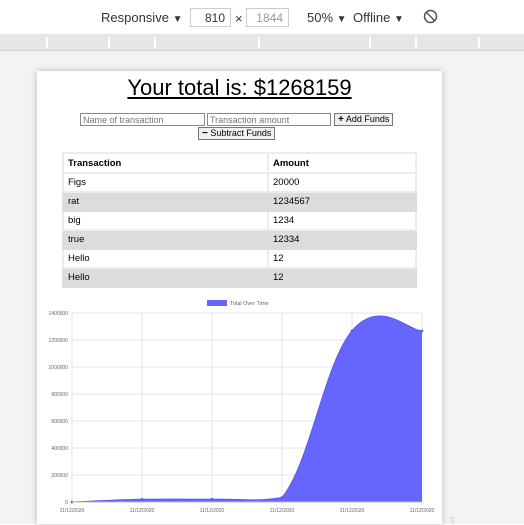 The height and width of the screenshot is (525, 524). What do you see at coordinates (239, 18) in the screenshot?
I see `times-sign: ×` at bounding box center [239, 18].